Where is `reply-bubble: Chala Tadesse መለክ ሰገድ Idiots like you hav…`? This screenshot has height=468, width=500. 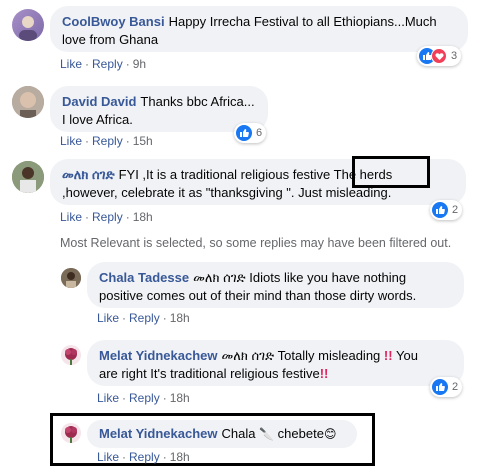 reply-bubble: Chala Tadesse መለክ ሰገድ Idiots like you hav… is located at coordinates (275, 285).